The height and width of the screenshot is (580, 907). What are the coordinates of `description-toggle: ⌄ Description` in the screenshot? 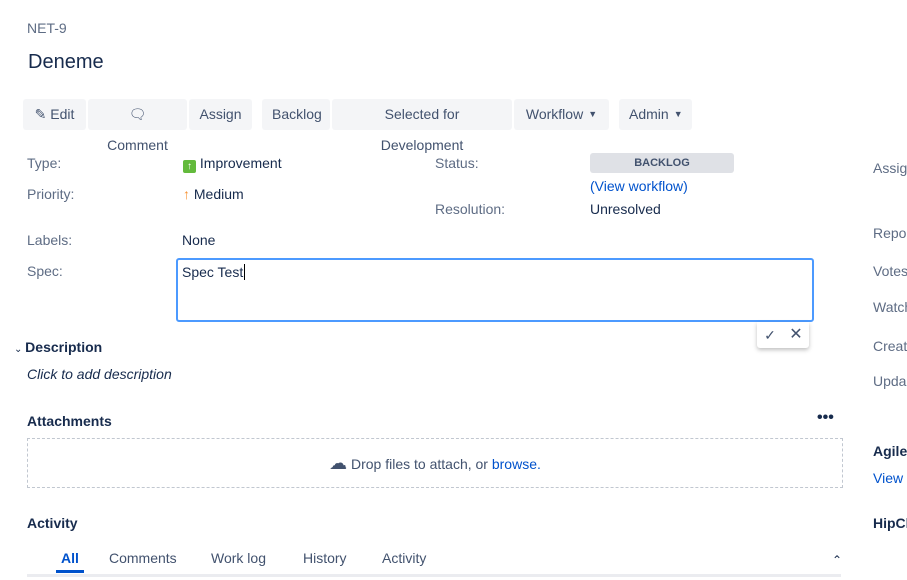 It's located at (58, 347).